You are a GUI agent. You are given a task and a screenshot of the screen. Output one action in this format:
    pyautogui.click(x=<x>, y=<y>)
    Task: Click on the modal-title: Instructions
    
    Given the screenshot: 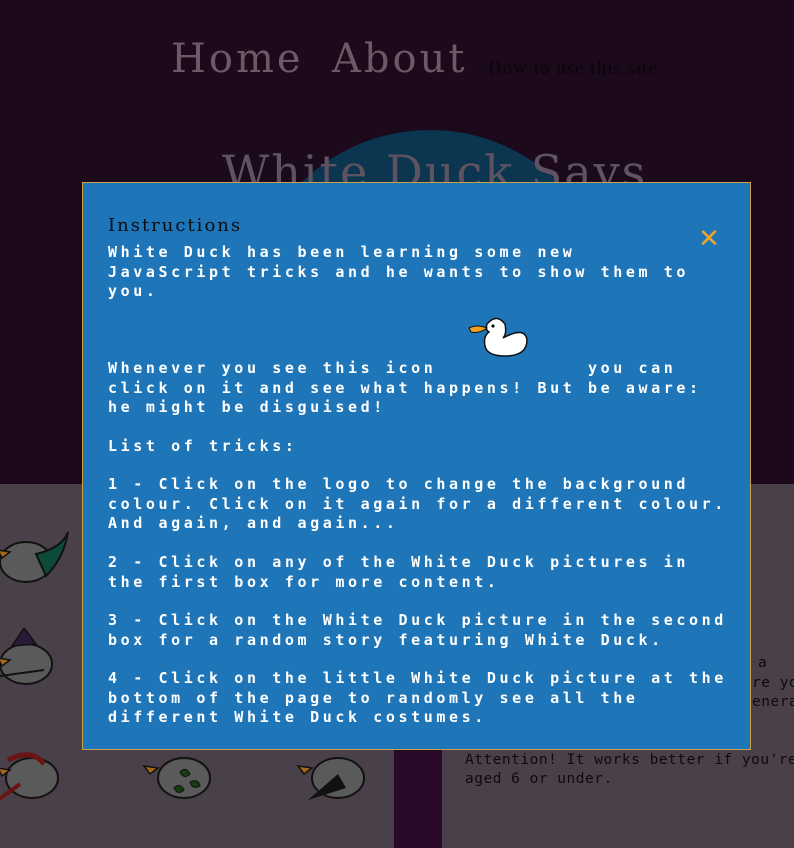 What is the action you would take?
    pyautogui.click(x=175, y=225)
    